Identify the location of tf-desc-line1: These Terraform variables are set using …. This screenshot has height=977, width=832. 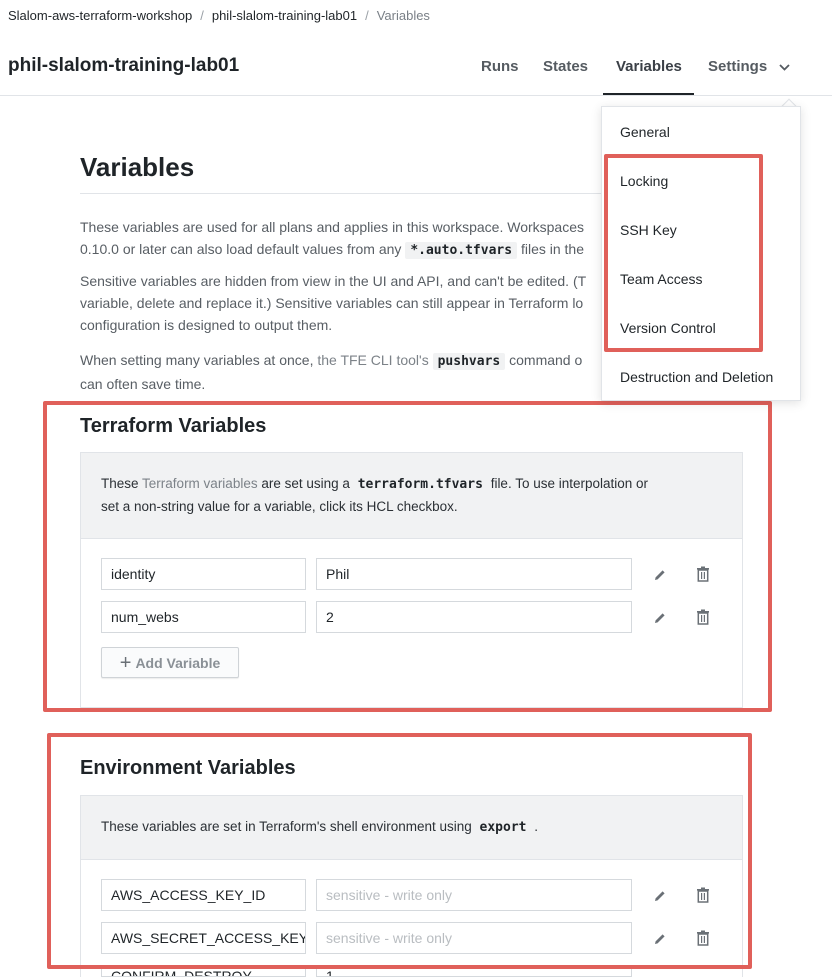
(411, 484).